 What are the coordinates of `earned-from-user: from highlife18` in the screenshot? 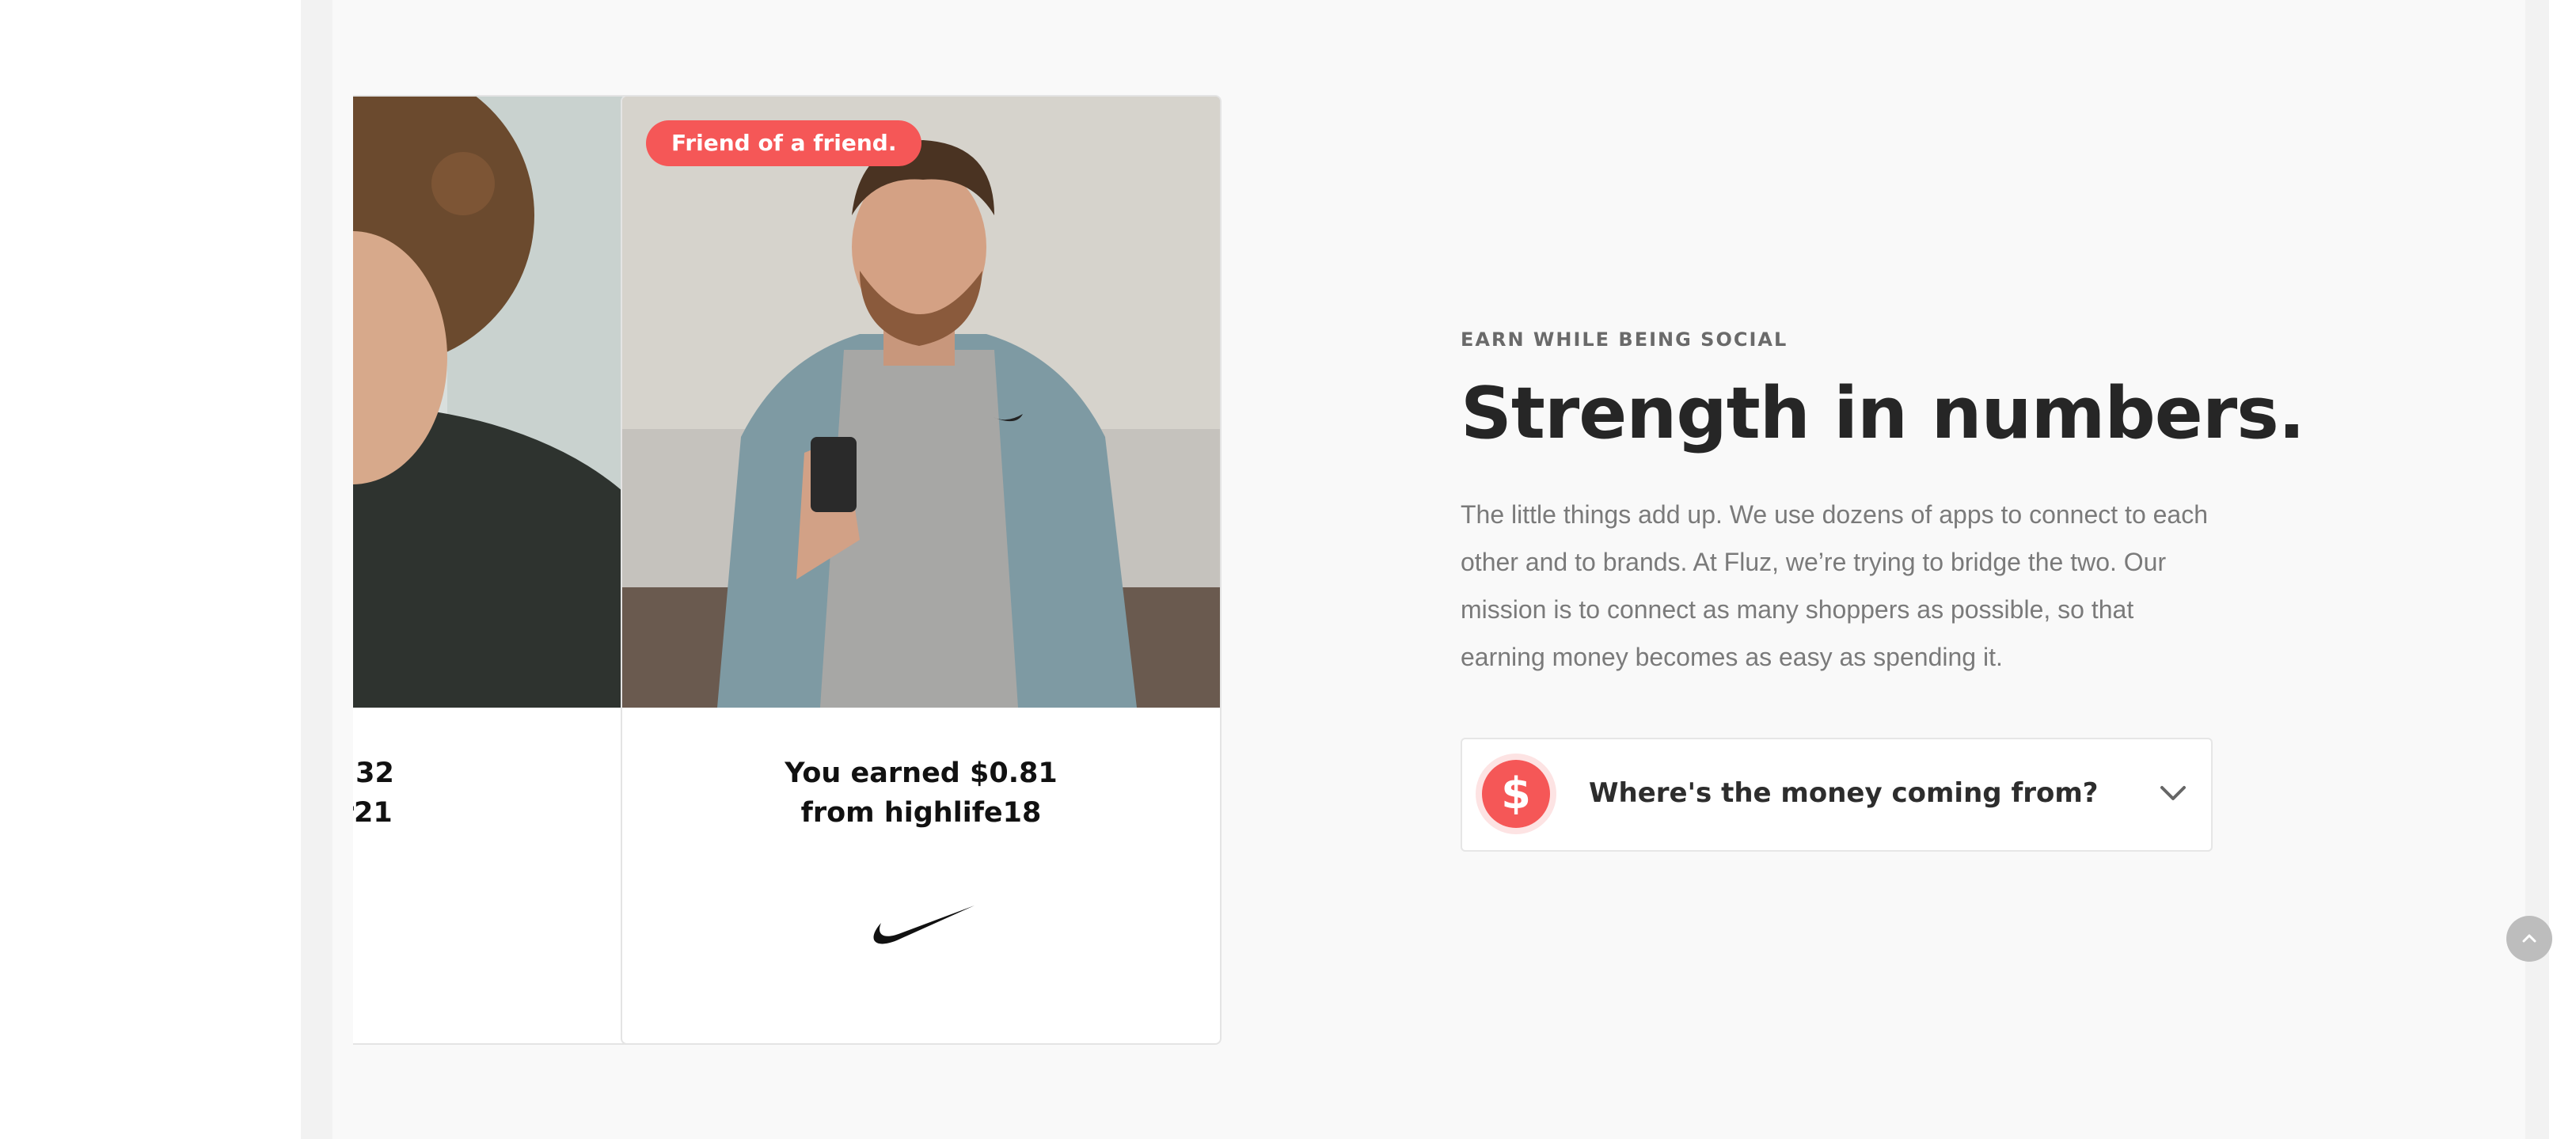 It's located at (921, 813).